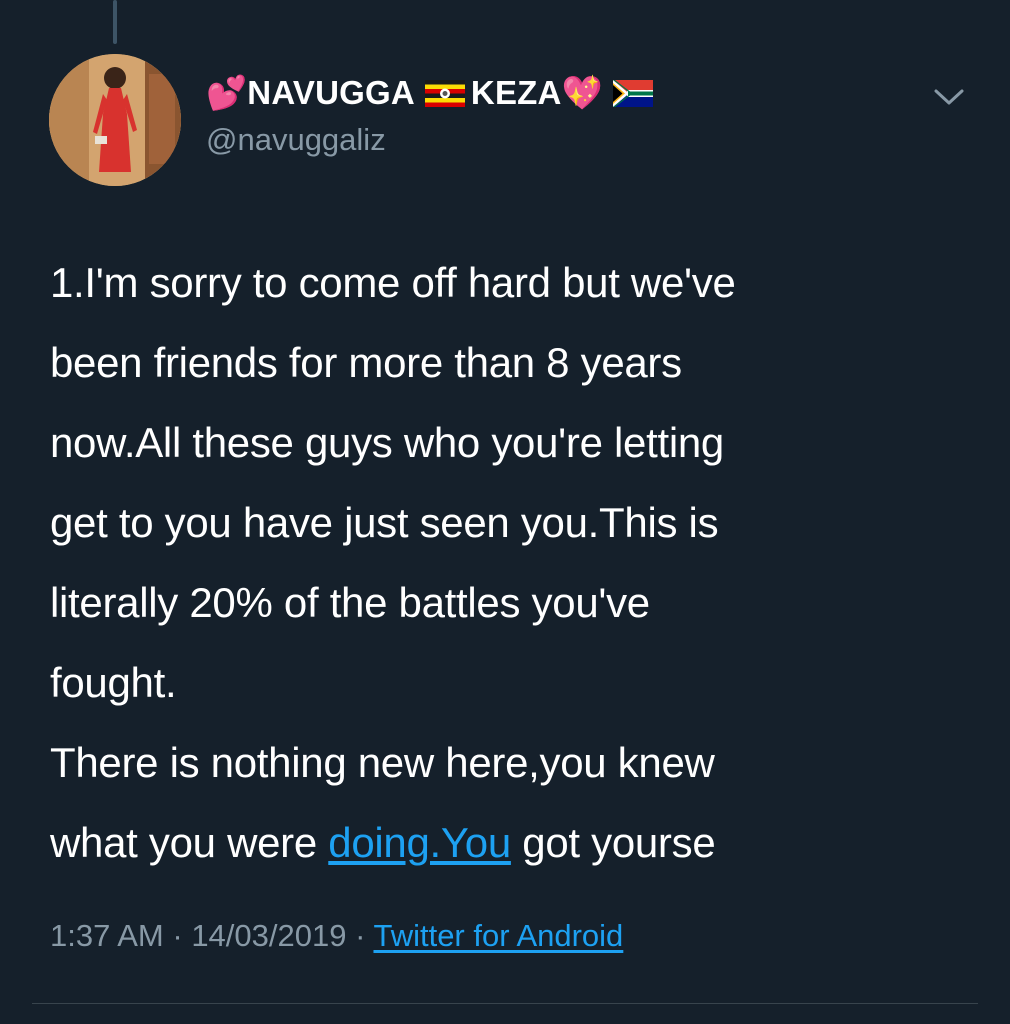  I want to click on tweet-line-2: been friends for more than 8 years, so click(366, 362).